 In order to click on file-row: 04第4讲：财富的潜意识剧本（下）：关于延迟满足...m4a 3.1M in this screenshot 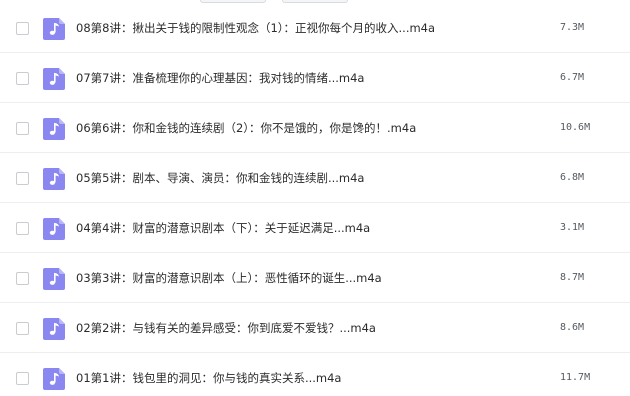, I will do `click(315, 228)`.